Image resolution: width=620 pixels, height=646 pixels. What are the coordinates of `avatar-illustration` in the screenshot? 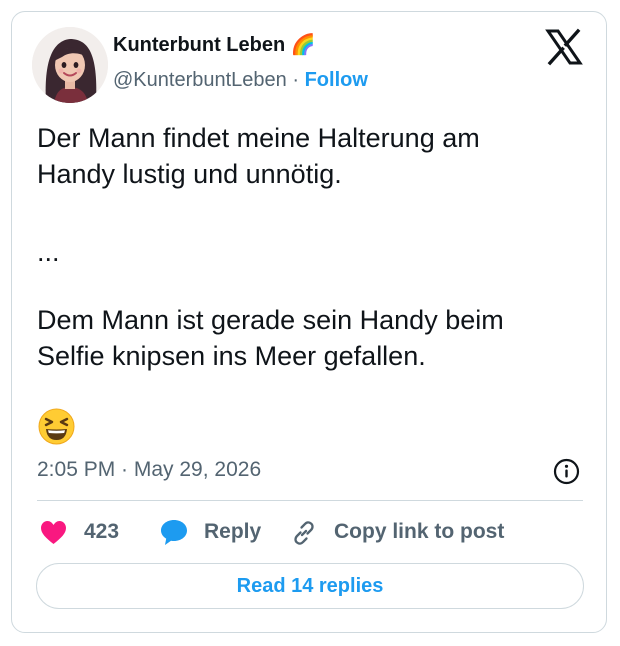 It's located at (70, 65).